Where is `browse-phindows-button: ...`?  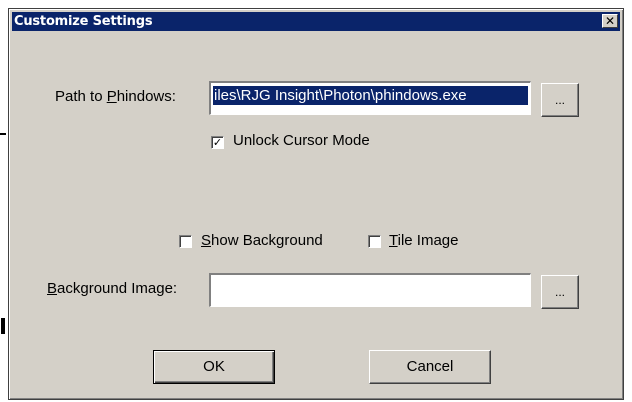 browse-phindows-button: ... is located at coordinates (560, 100).